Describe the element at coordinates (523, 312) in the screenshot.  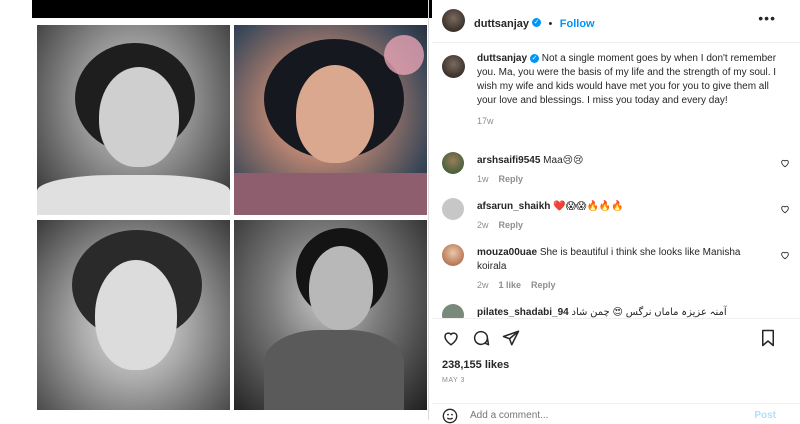
I see `comment-username: pilates_shadabi_94` at that location.